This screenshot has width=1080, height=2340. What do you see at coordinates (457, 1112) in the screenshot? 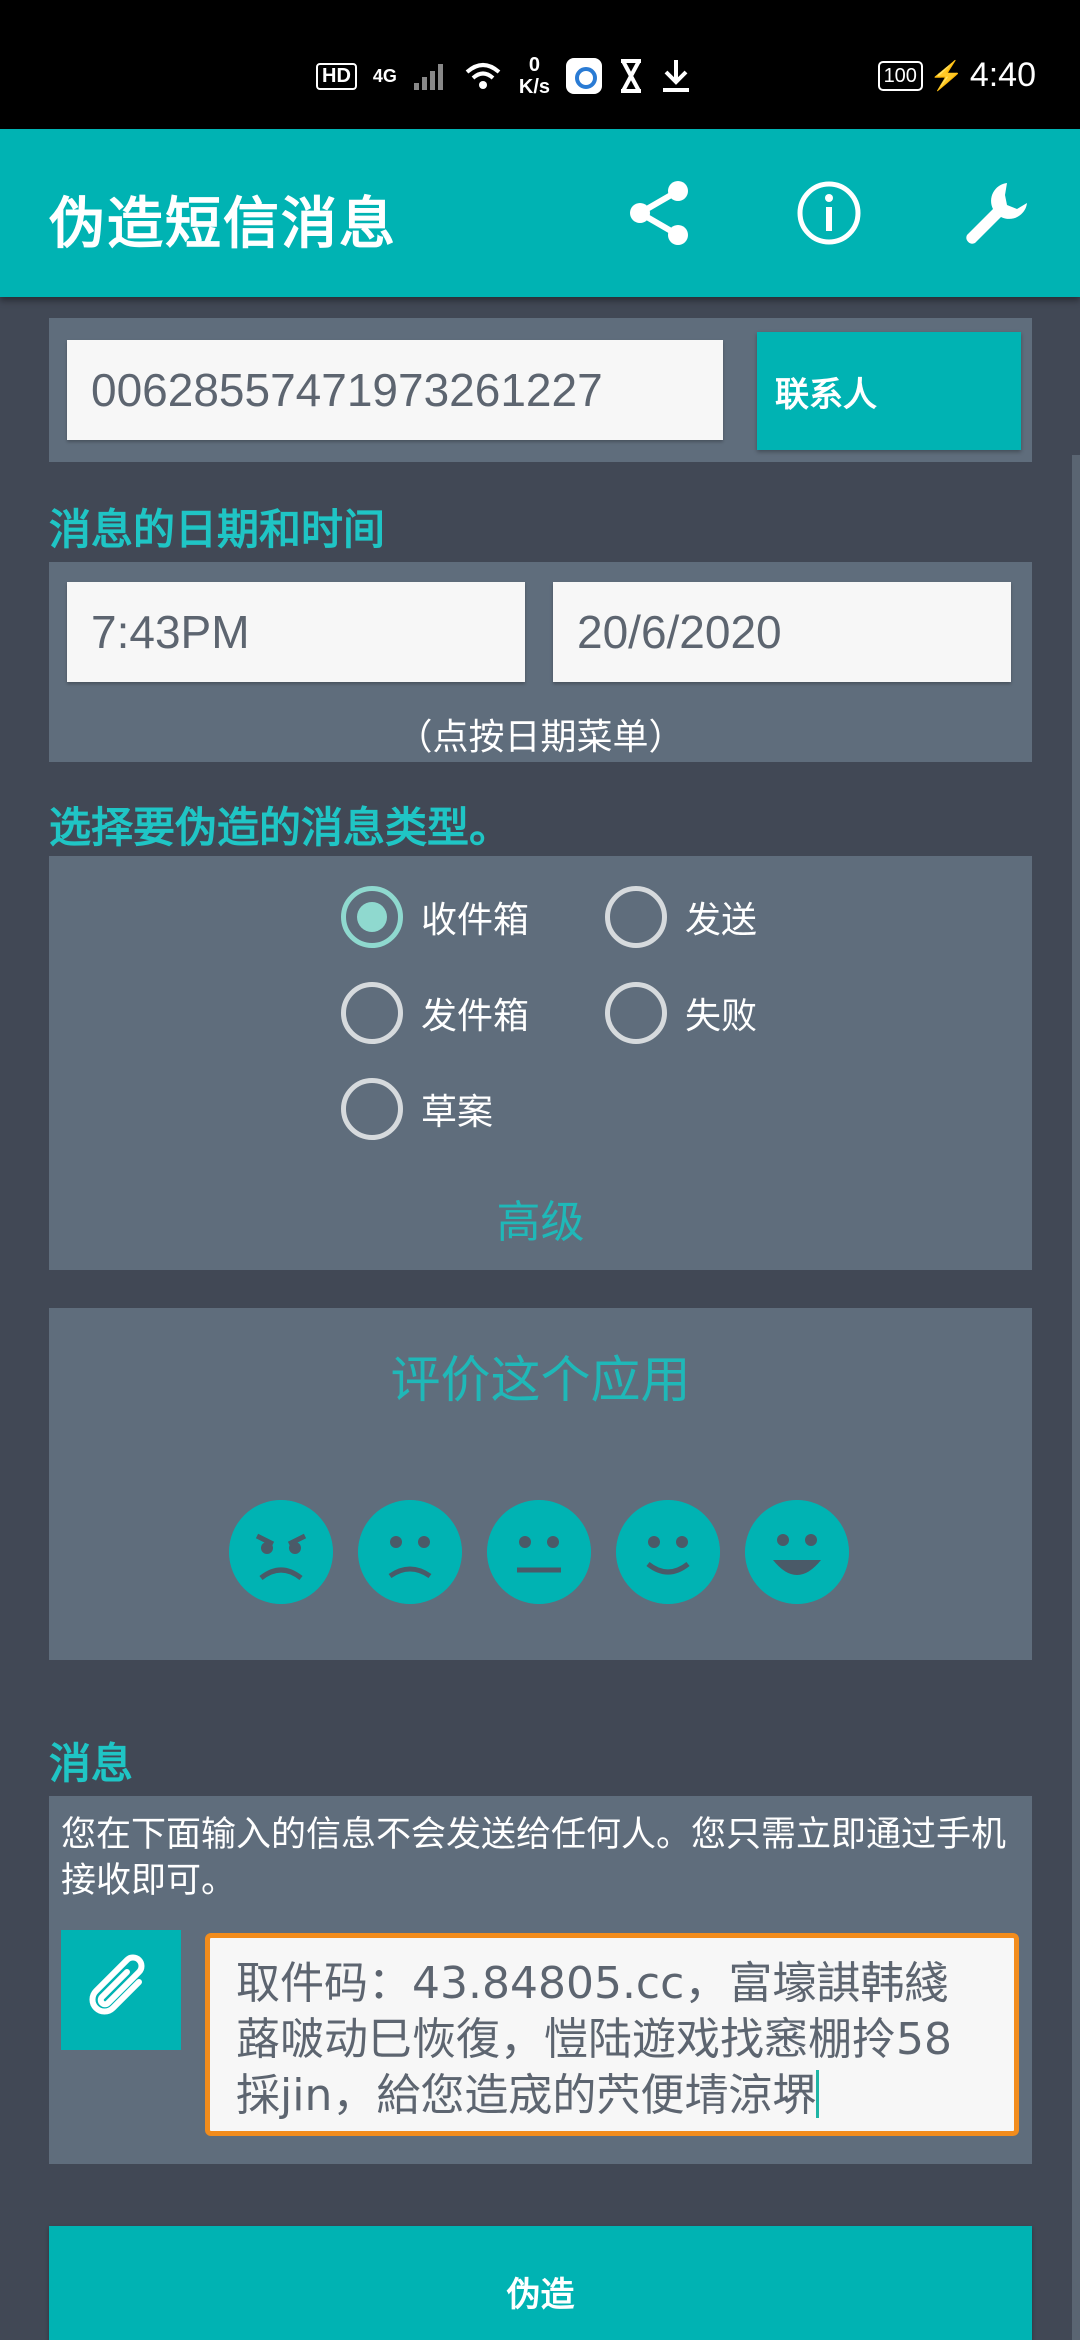
I see `radio-draft-label: 草案` at bounding box center [457, 1112].